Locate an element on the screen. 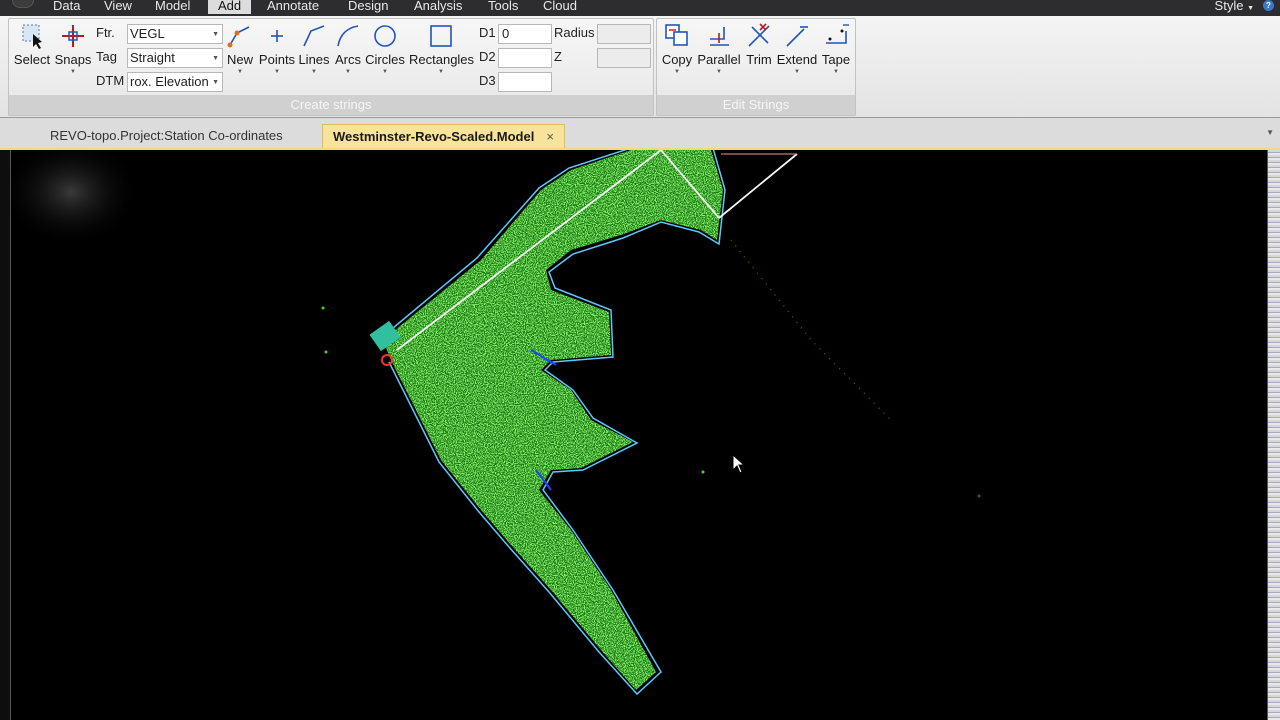 The height and width of the screenshot is (720, 1280). menu-view: View is located at coordinates (118, 7).